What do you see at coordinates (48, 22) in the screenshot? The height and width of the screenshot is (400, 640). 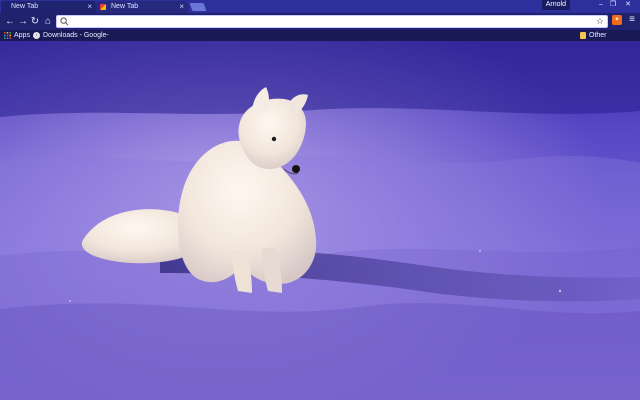 I see `home-icon: ⌂` at bounding box center [48, 22].